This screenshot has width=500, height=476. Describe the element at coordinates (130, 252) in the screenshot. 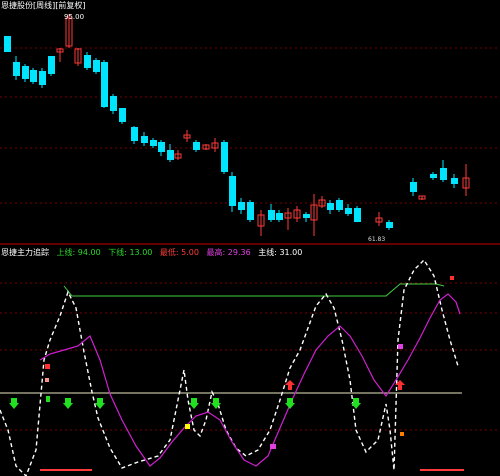

I see `legend-lower: 下线: 13.00` at that location.